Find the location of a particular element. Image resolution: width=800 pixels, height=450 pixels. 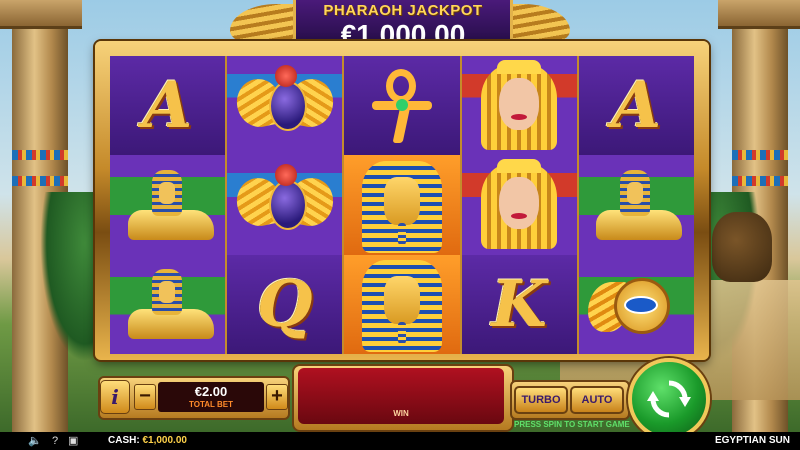

reel-2: Q is located at coordinates (285, 205).